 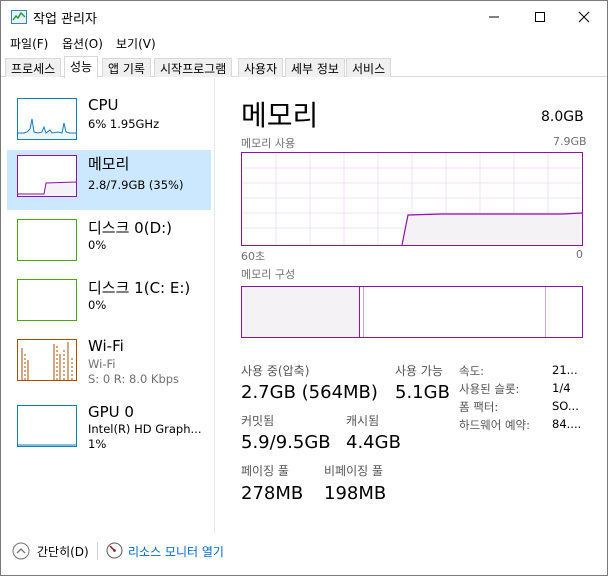 I want to click on maximize-button, so click(x=540, y=17).